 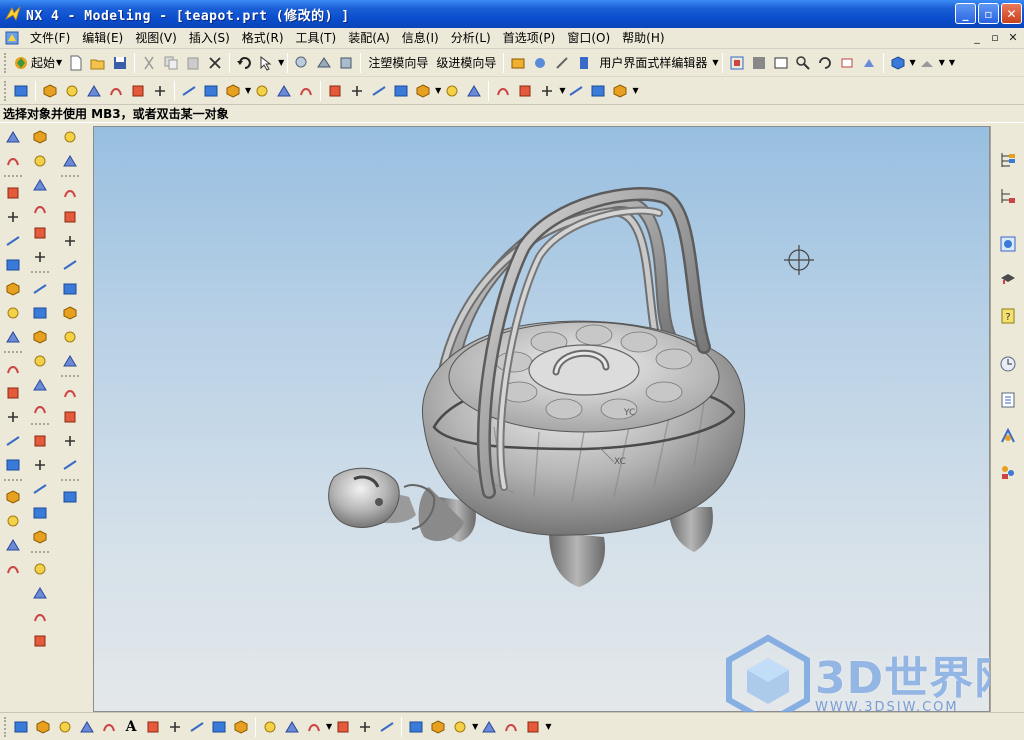 What do you see at coordinates (40, 385) in the screenshot?
I see `enlarge-button` at bounding box center [40, 385].